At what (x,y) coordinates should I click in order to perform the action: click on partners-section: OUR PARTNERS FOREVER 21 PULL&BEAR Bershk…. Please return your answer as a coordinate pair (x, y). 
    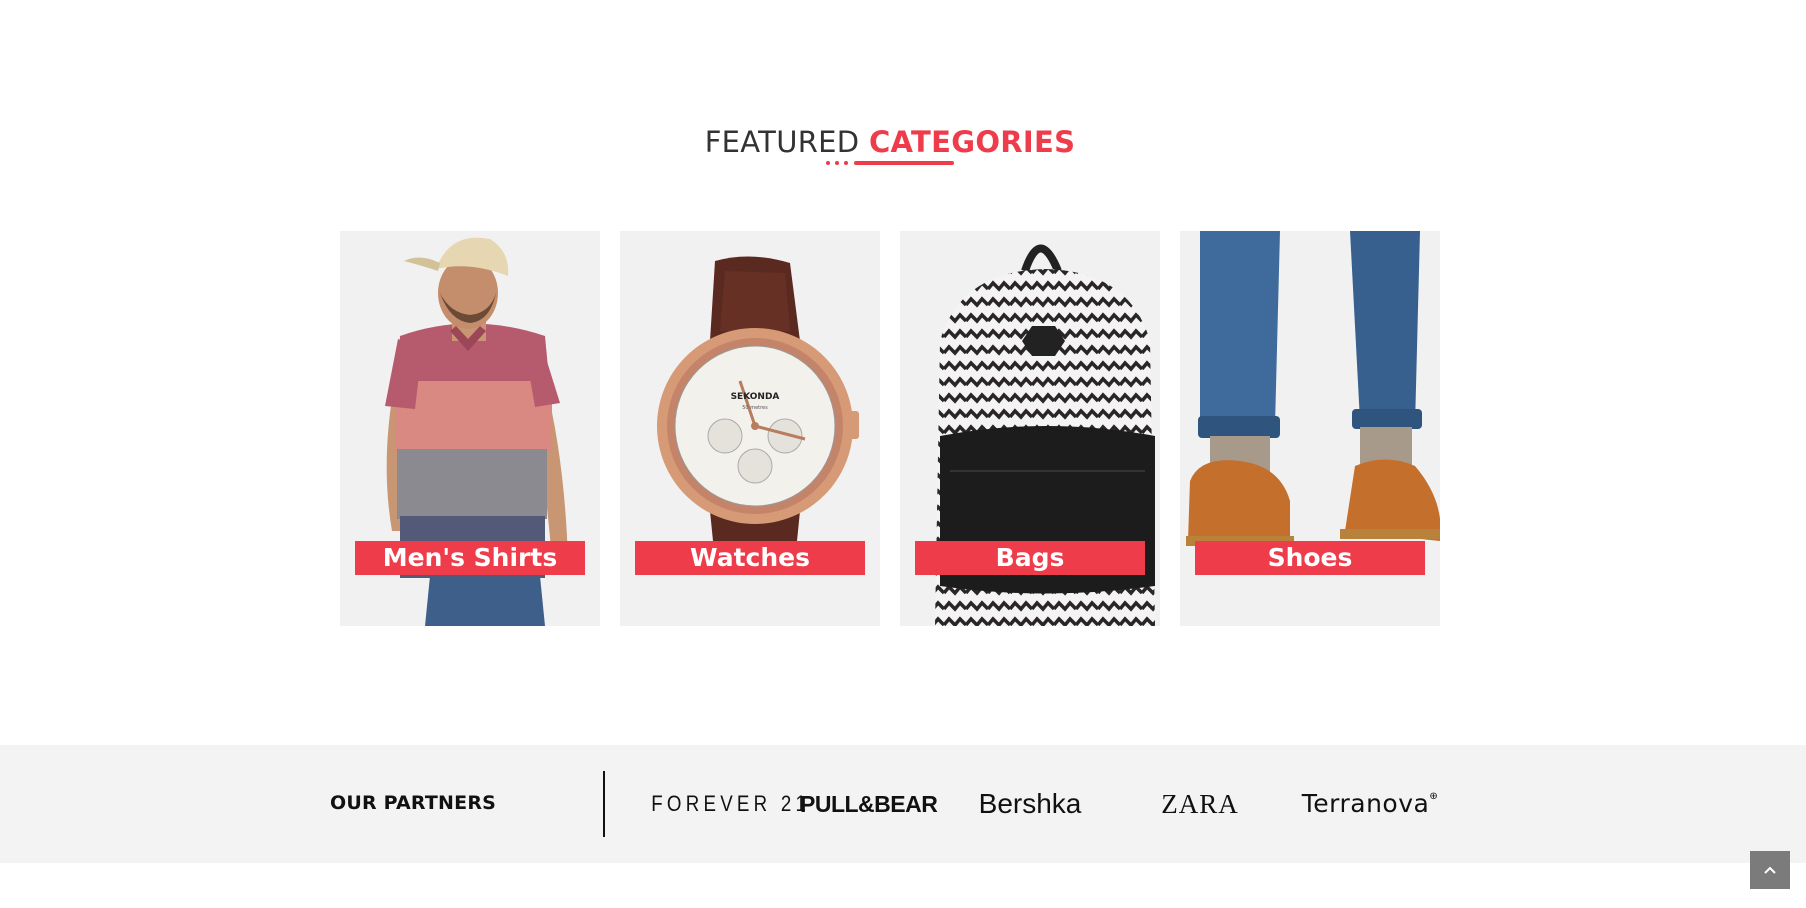
    Looking at the image, I should click on (903, 804).